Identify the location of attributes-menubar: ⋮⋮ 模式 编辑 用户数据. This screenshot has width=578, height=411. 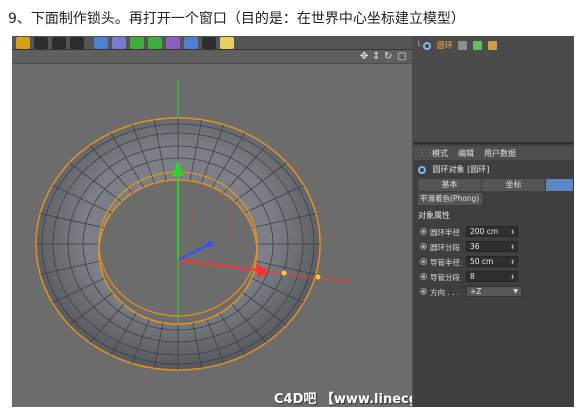
(494, 153).